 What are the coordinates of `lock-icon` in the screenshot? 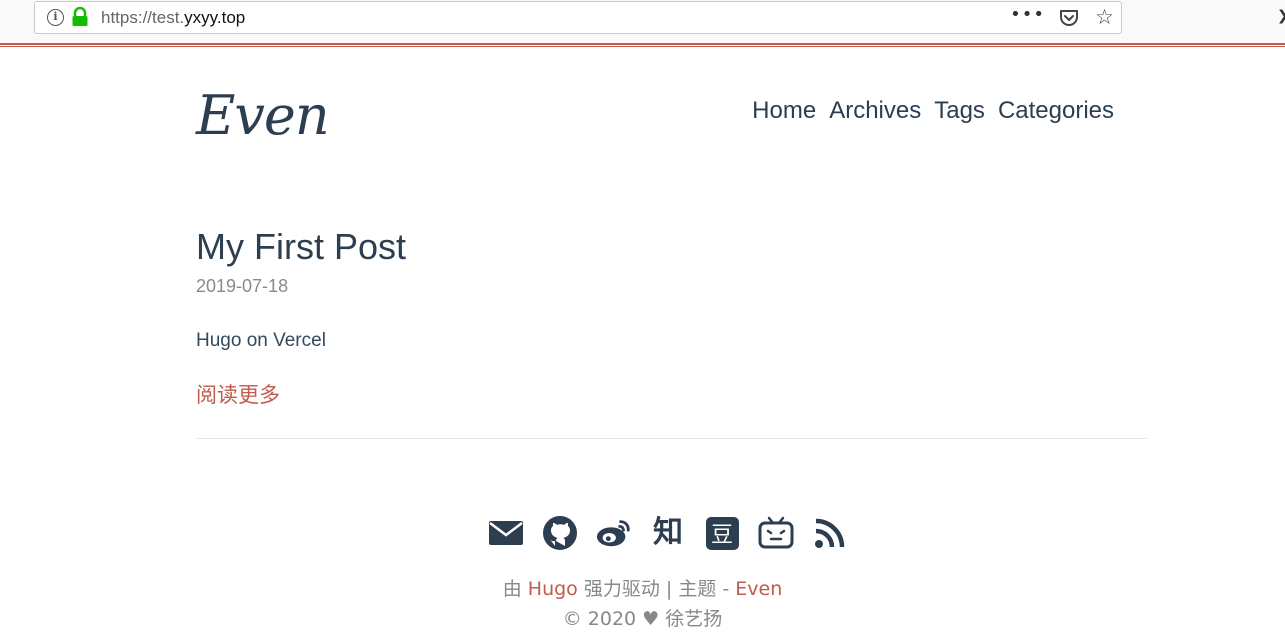 It's located at (80, 17).